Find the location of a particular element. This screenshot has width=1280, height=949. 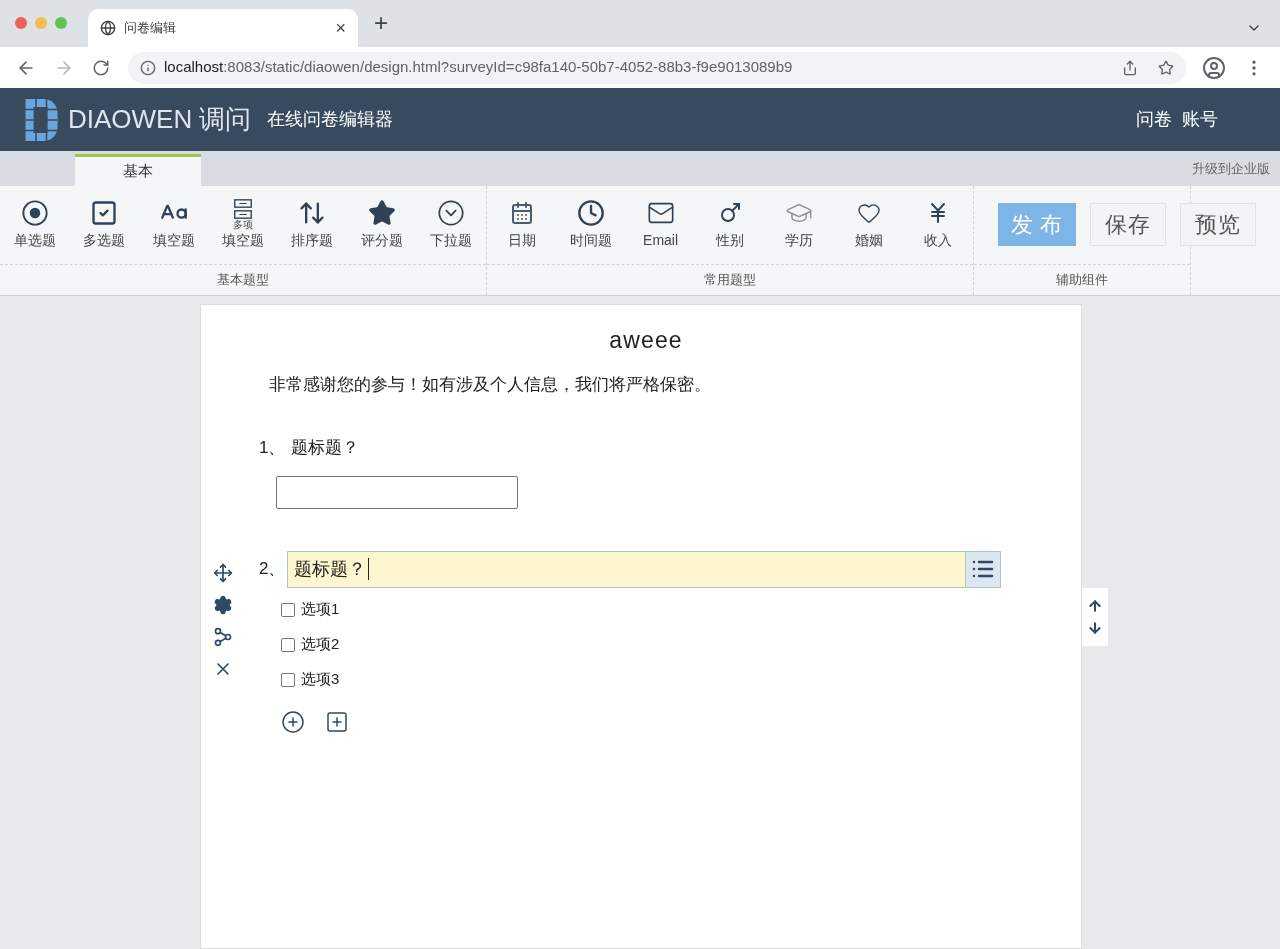

star-icon is located at coordinates (381, 213).